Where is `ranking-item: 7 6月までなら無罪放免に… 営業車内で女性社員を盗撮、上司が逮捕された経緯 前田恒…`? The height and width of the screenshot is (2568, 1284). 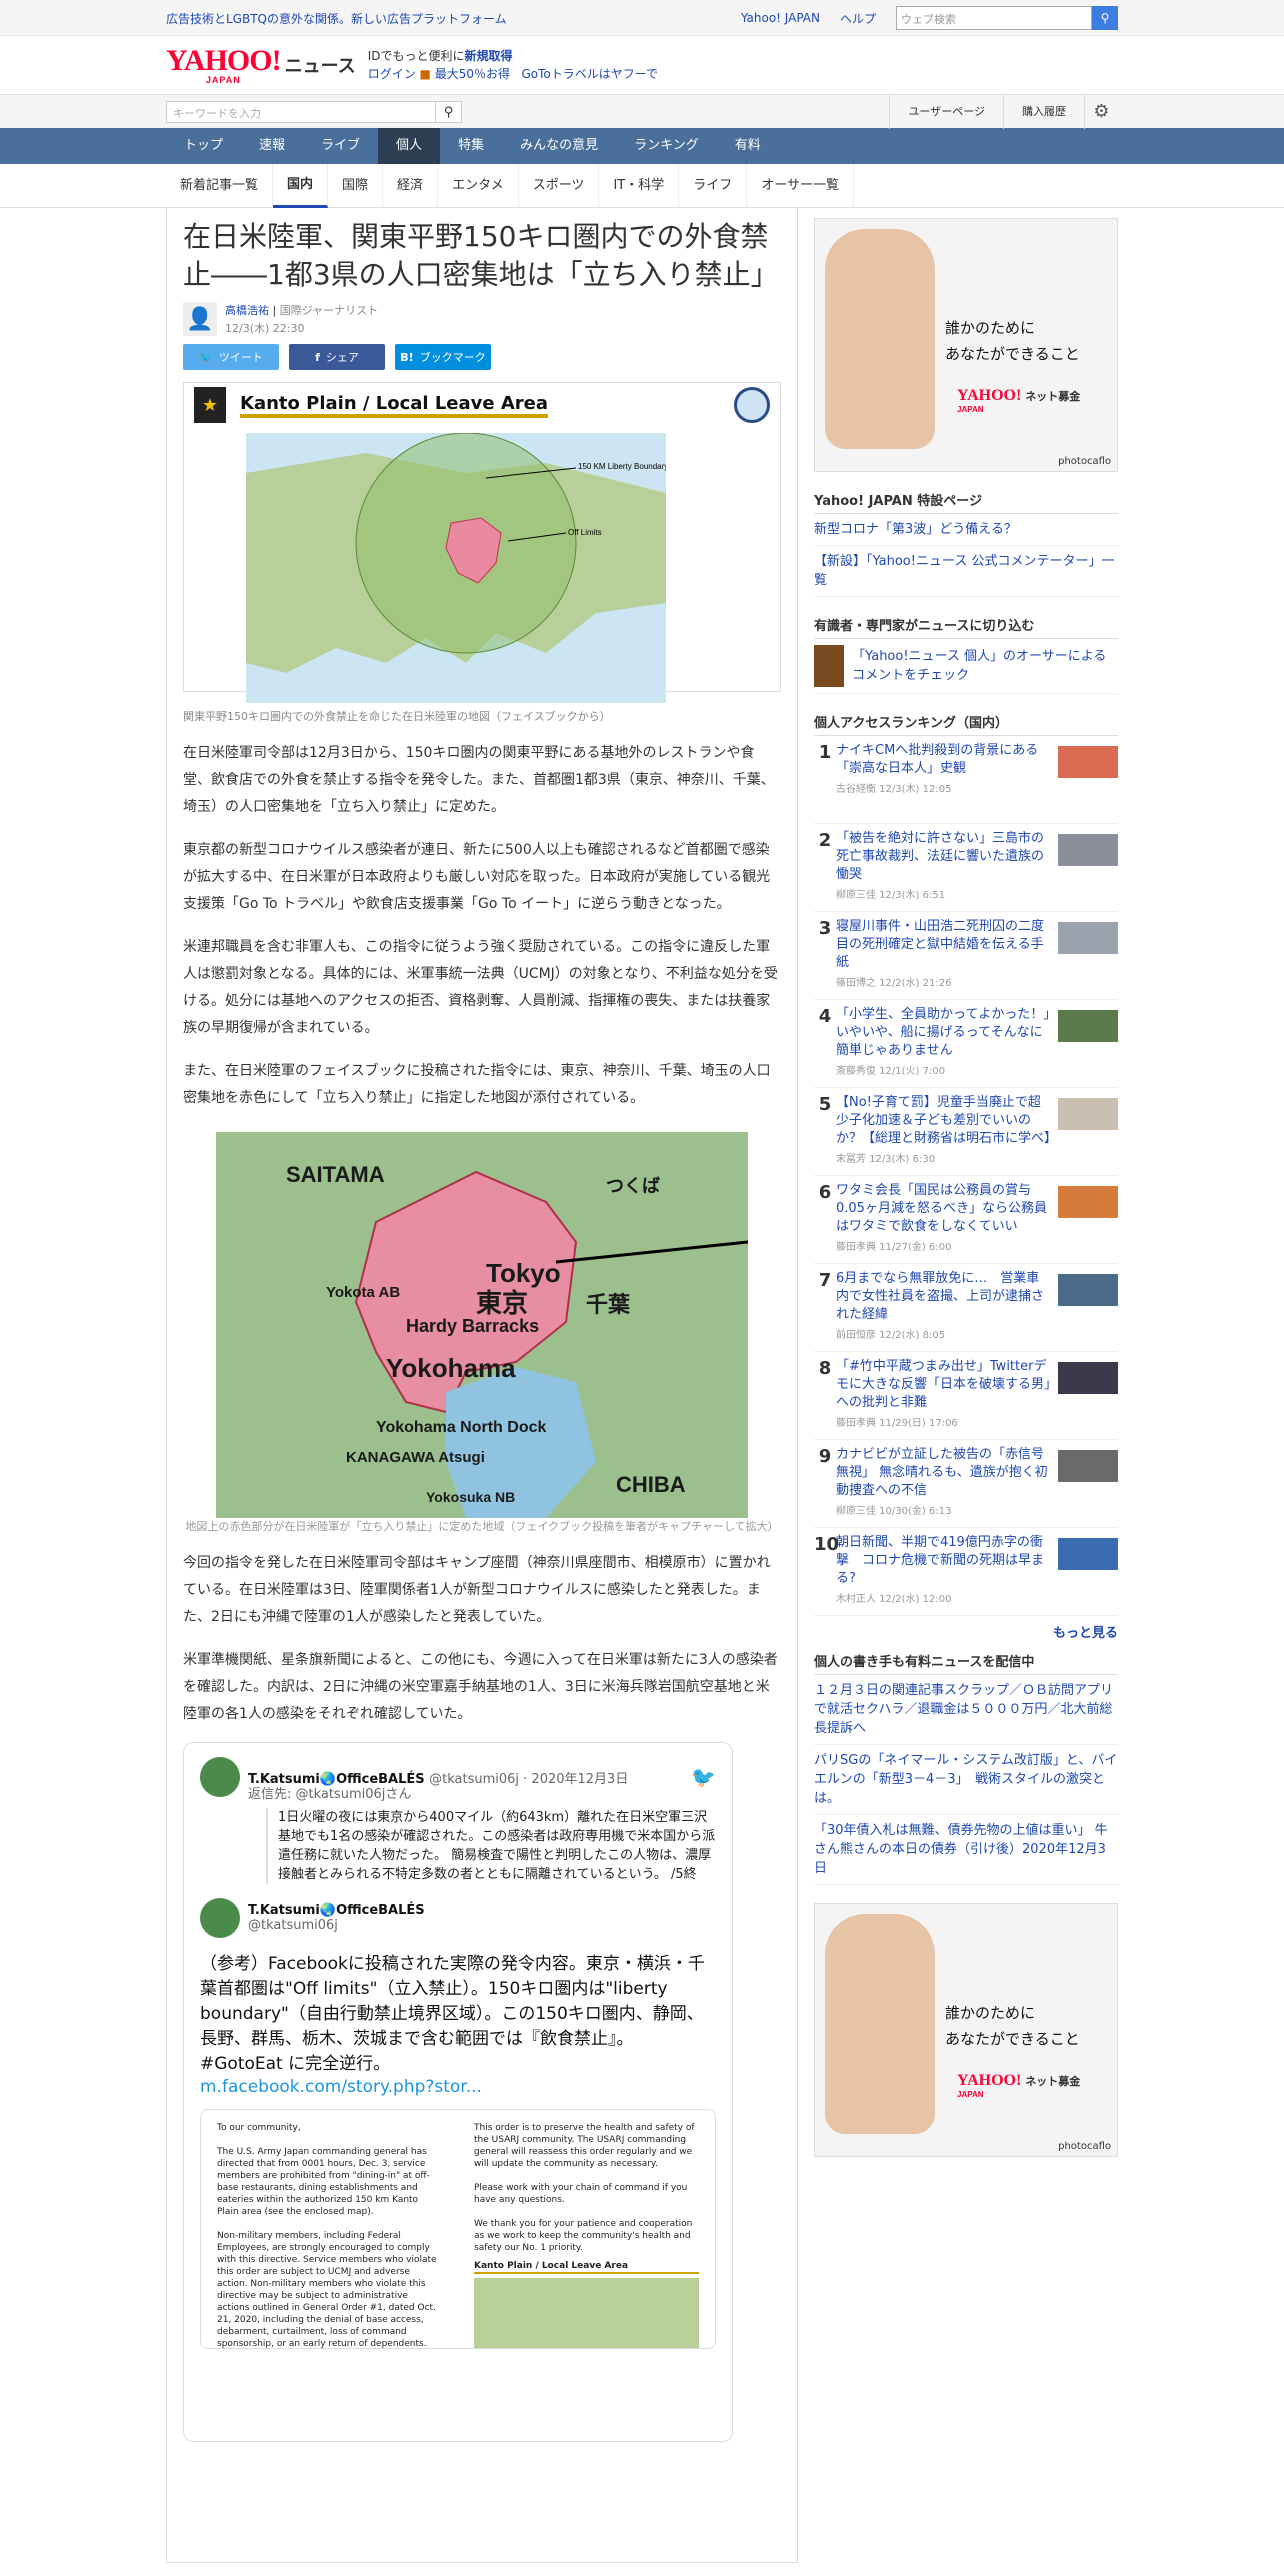 ranking-item: 7 6月までなら無罪放免に… 営業車内で女性社員を盗撮、上司が逮捕された経緯 前田恒… is located at coordinates (966, 1308).